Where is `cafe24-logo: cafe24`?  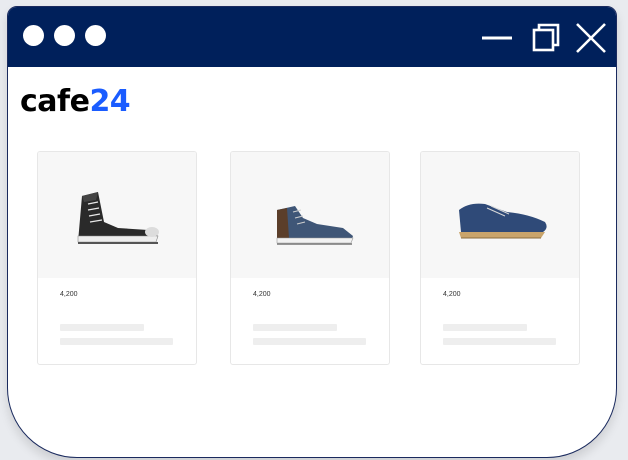 cafe24-logo: cafe24 is located at coordinates (75, 101).